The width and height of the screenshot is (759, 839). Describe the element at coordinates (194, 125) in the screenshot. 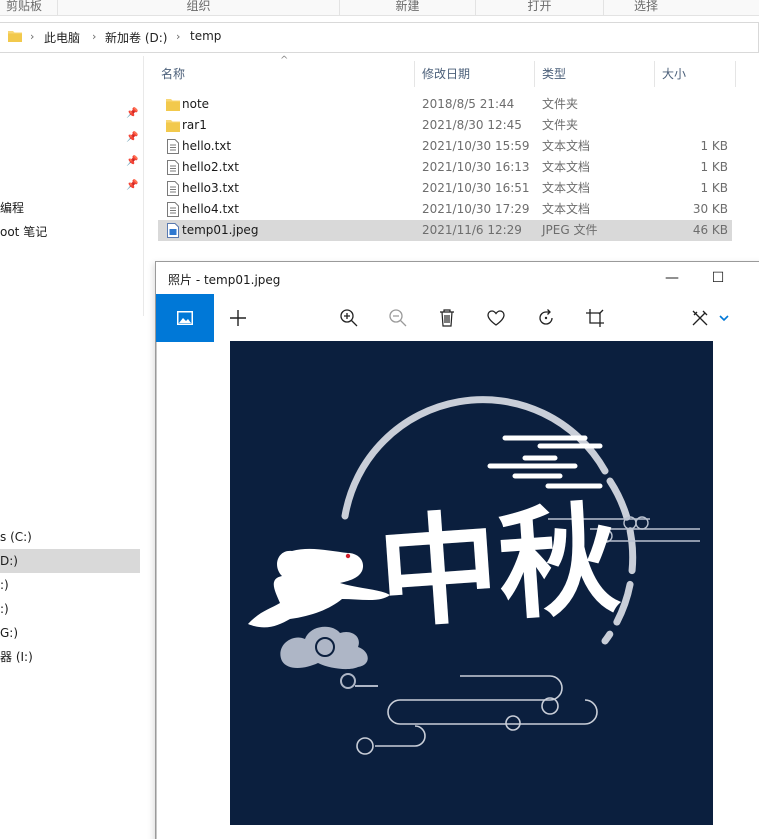

I see `file-name: rar1` at that location.